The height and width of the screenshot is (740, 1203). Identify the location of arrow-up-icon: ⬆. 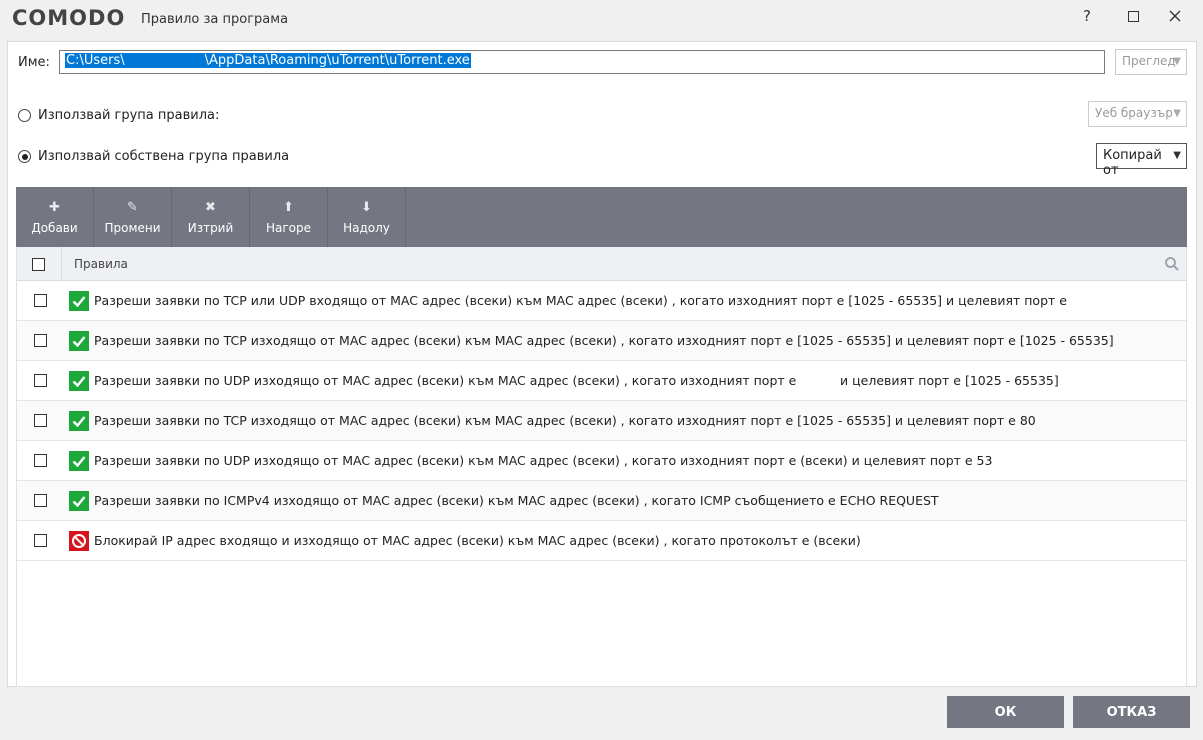
(288, 207).